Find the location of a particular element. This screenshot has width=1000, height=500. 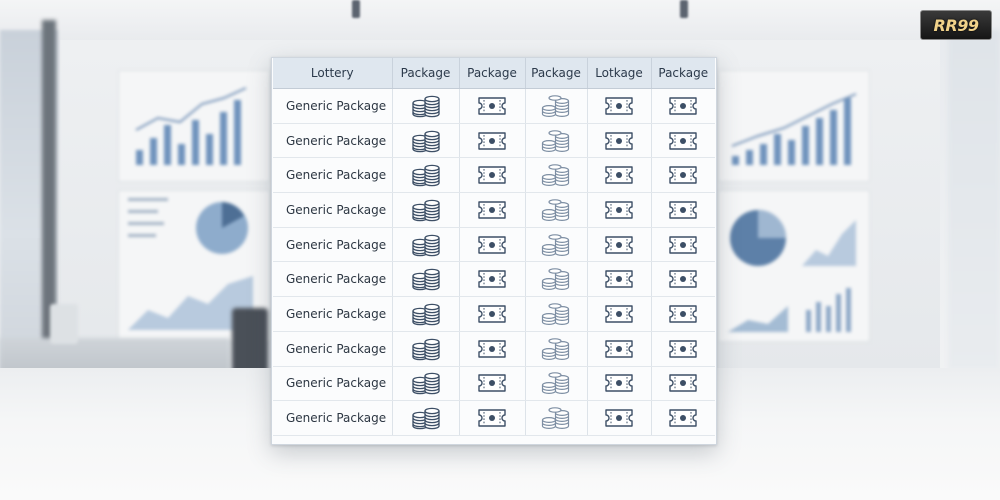

decorative-wall-charts-left is located at coordinates (190, 208).